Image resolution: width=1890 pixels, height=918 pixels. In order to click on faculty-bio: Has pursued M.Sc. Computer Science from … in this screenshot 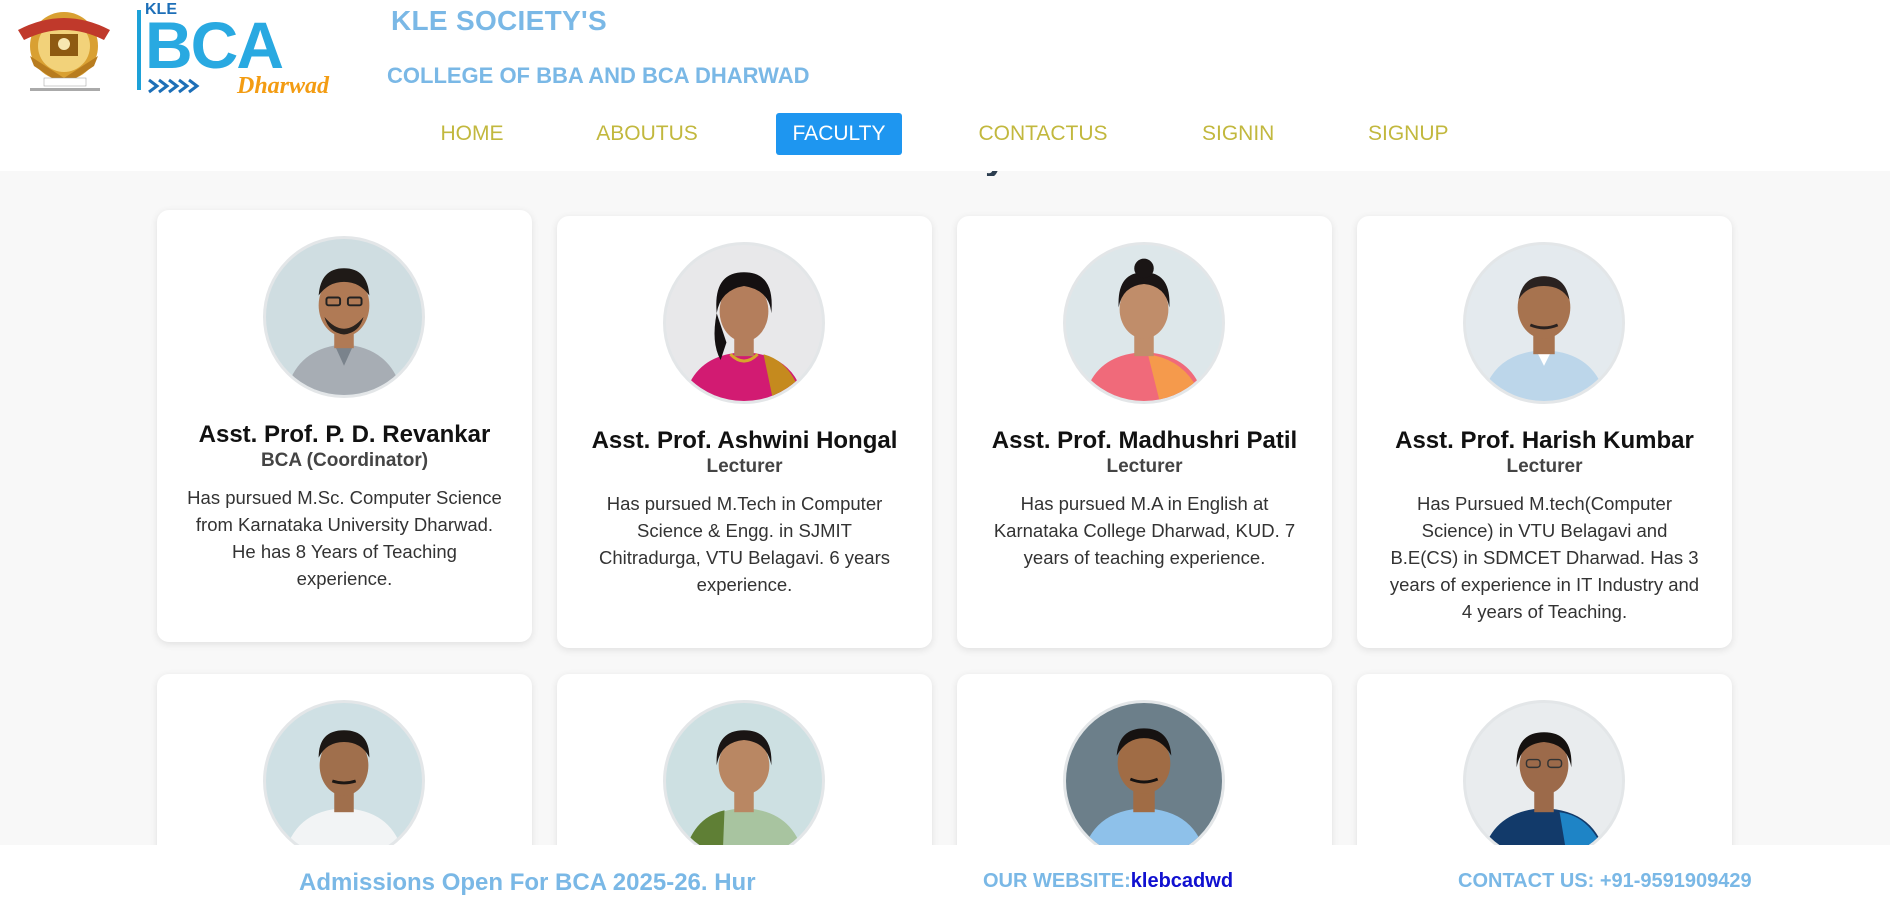, I will do `click(344, 538)`.